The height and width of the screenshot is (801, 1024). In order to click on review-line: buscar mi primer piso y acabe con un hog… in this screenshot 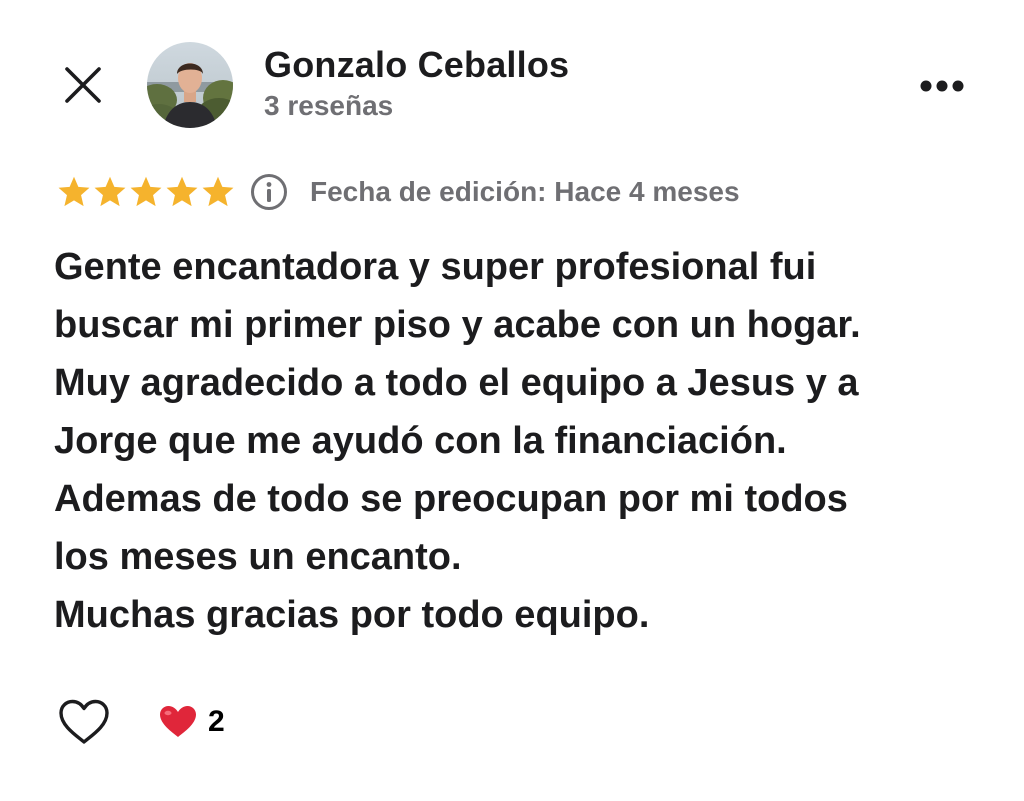, I will do `click(457, 325)`.